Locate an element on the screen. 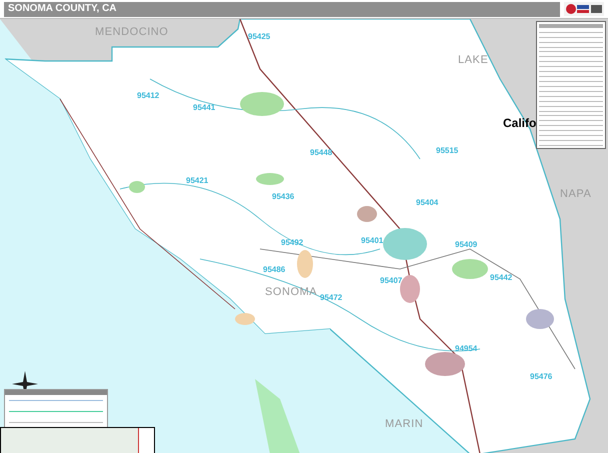 This screenshot has width=608, height=453. zip-code-label: 95472 is located at coordinates (331, 298).